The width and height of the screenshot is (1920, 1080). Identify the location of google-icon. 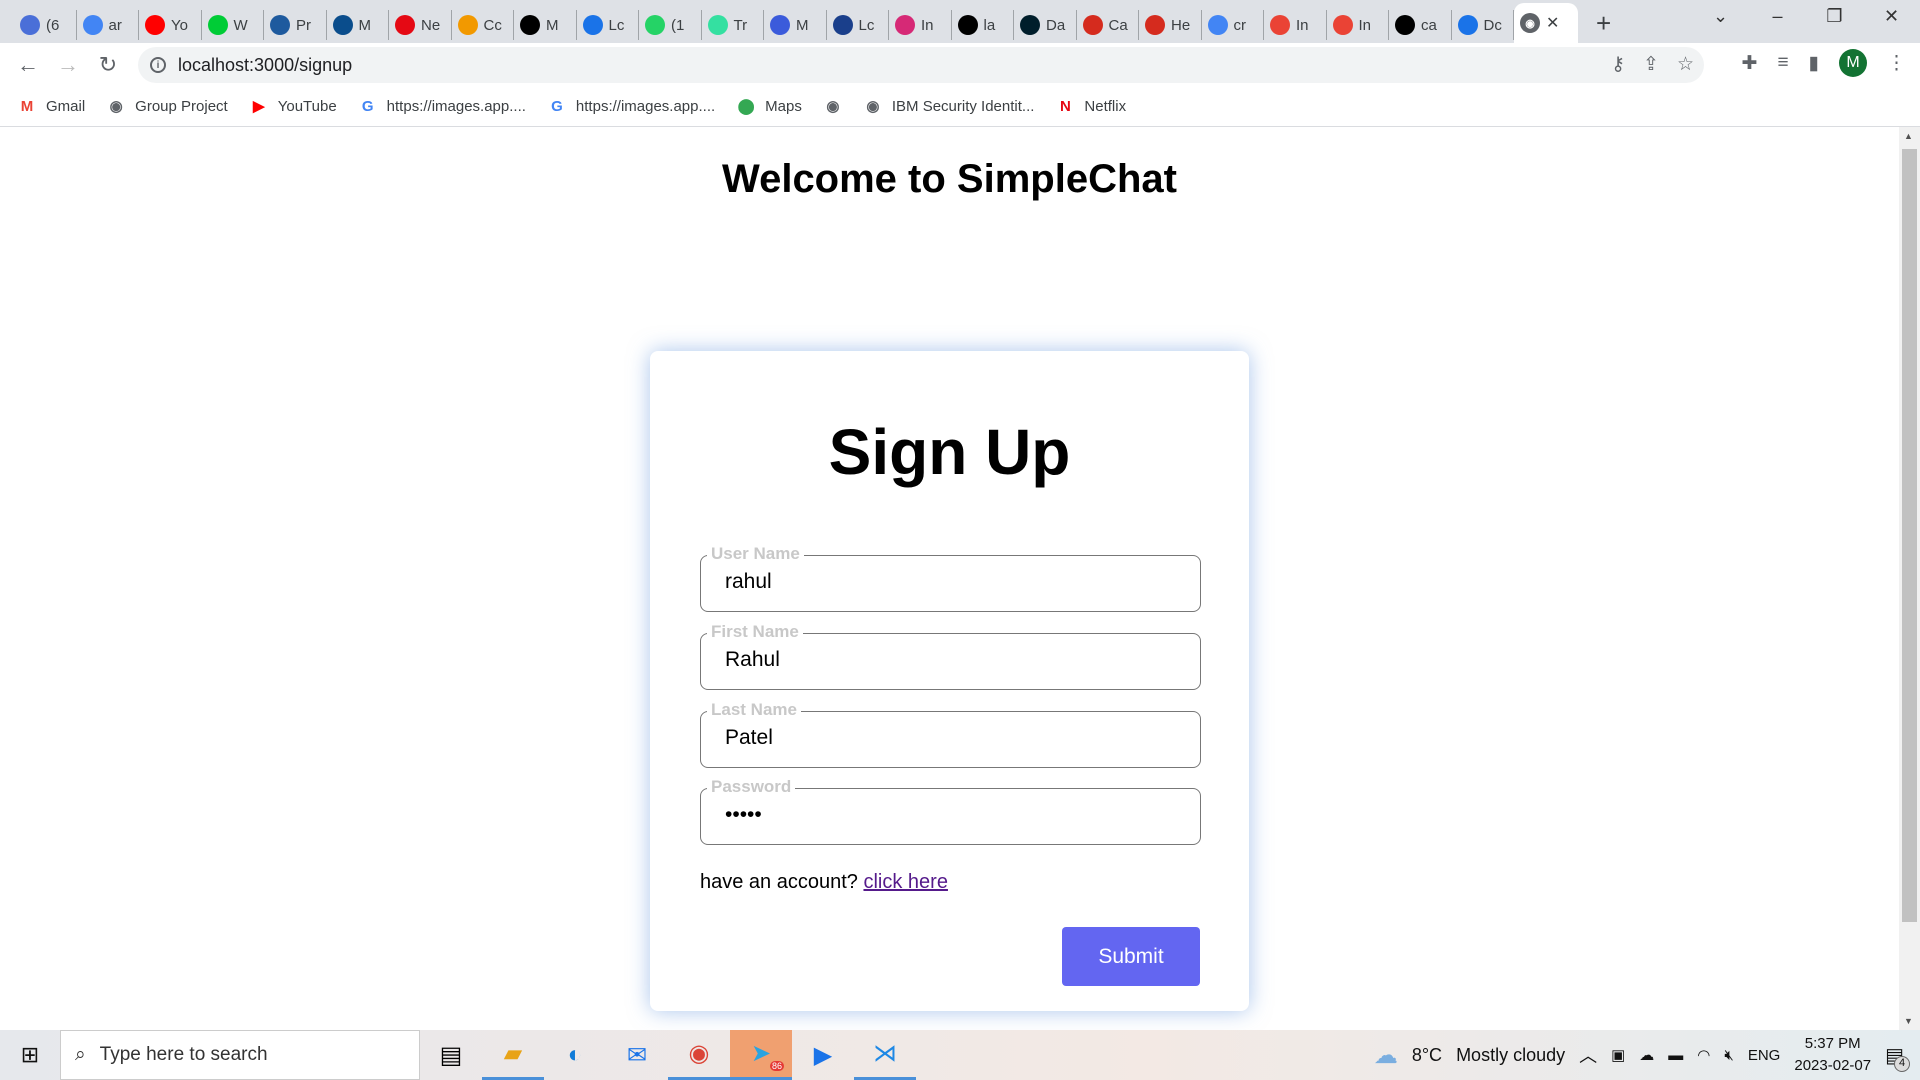
(92, 25).